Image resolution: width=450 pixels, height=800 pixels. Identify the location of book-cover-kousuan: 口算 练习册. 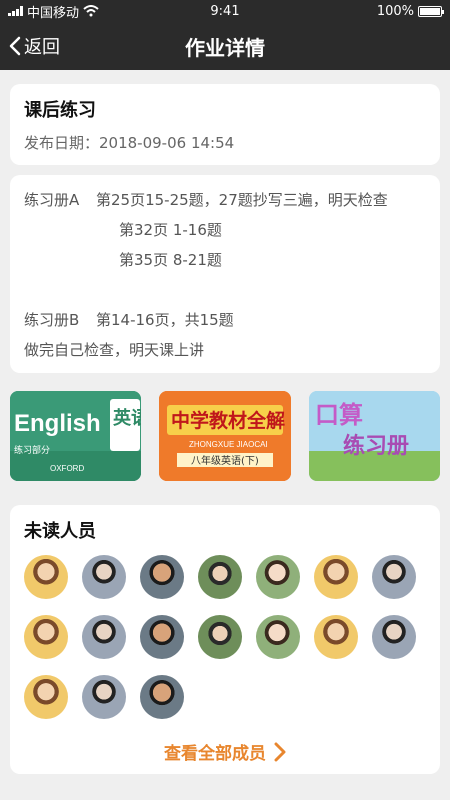
(374, 436).